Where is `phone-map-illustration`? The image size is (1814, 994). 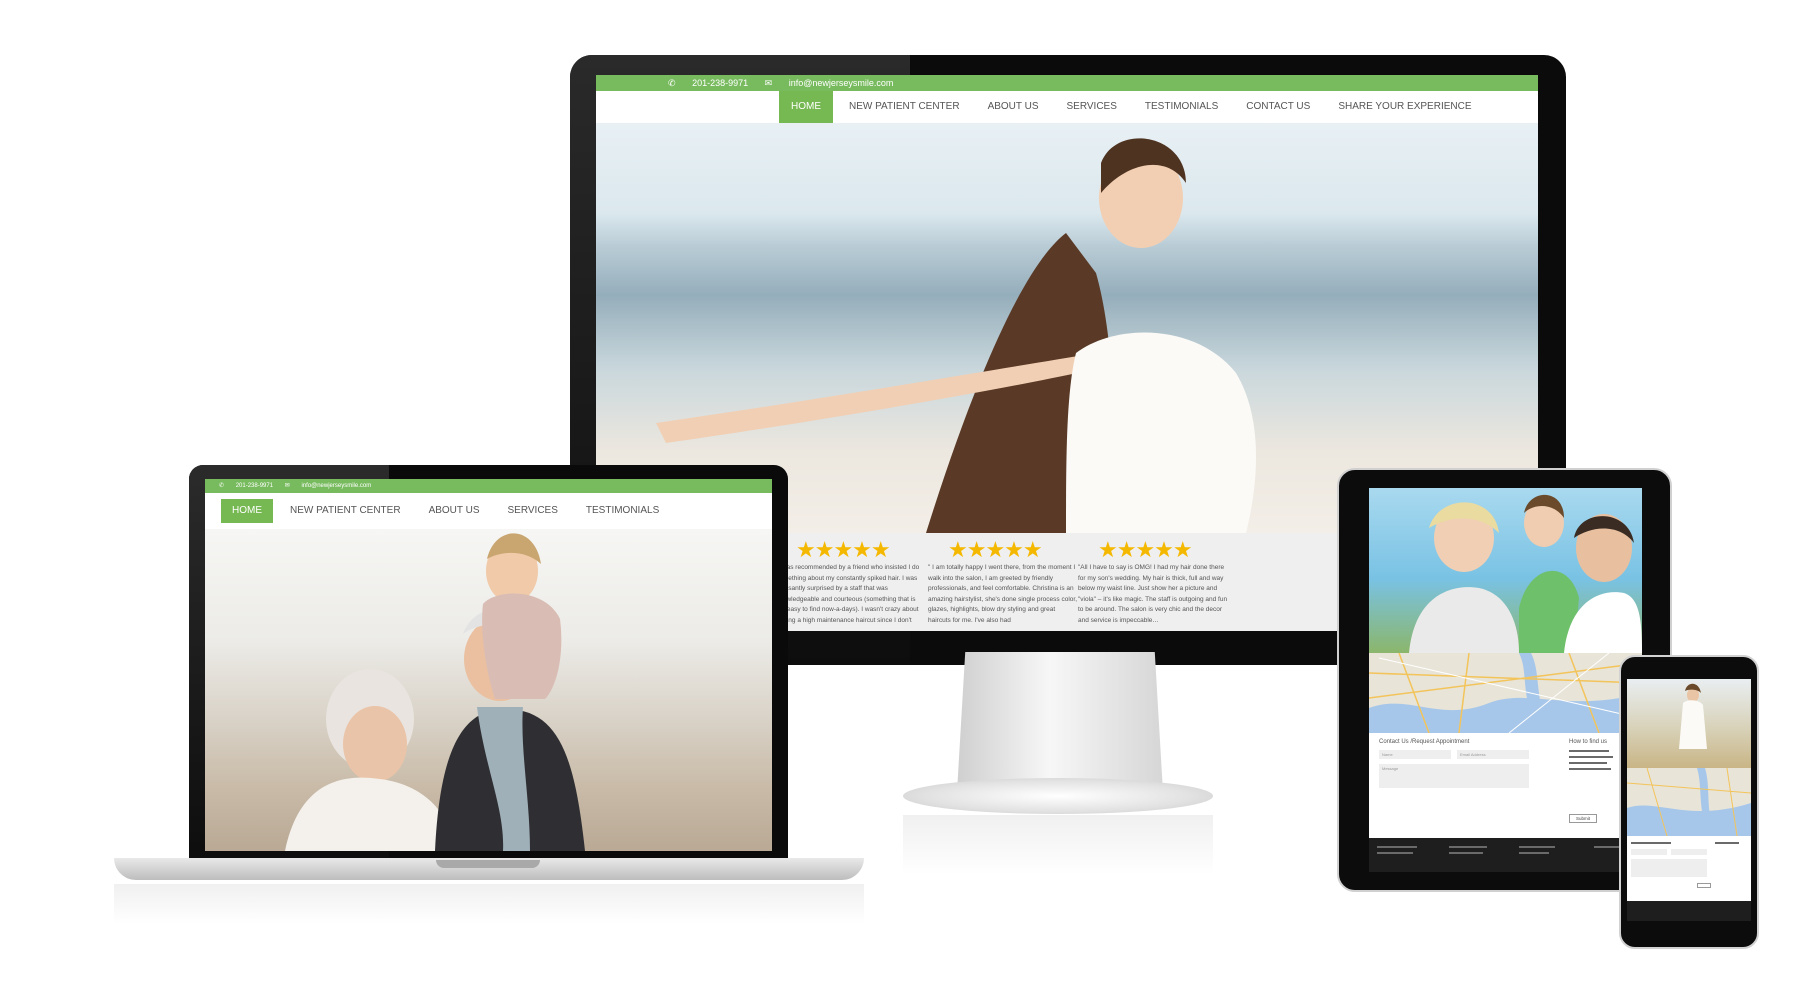
phone-map-illustration is located at coordinates (1689, 802).